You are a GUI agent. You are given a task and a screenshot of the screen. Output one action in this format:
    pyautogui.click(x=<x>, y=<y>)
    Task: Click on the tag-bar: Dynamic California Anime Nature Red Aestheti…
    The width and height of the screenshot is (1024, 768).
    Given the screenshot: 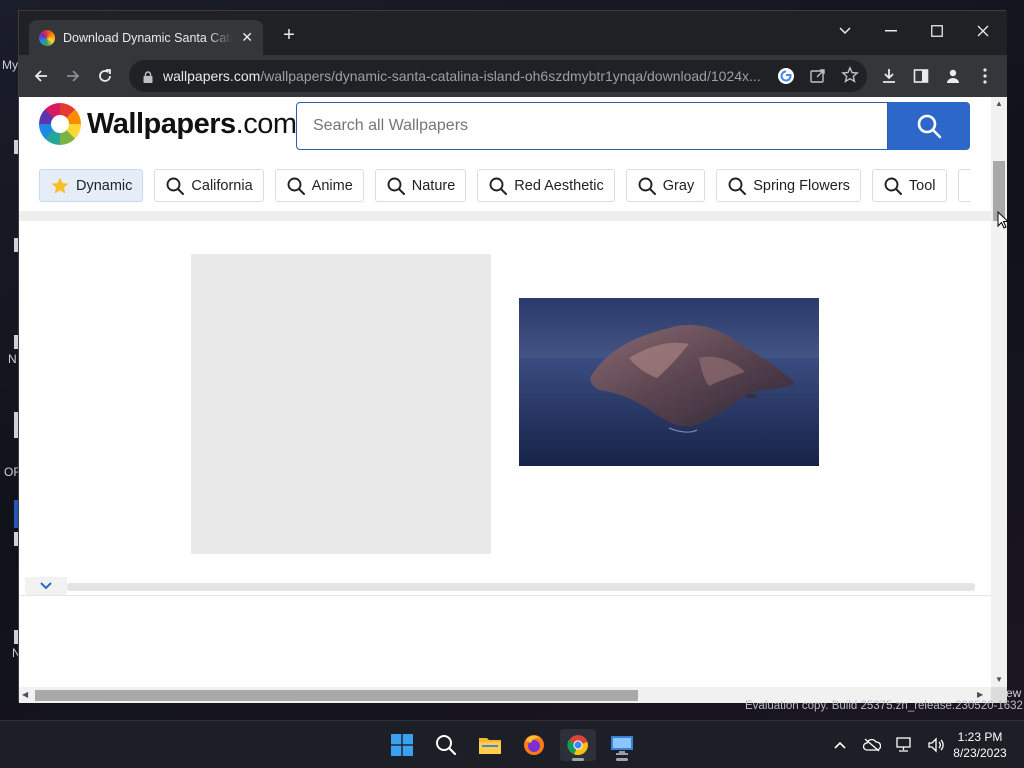 What is the action you would take?
    pyautogui.click(x=505, y=190)
    